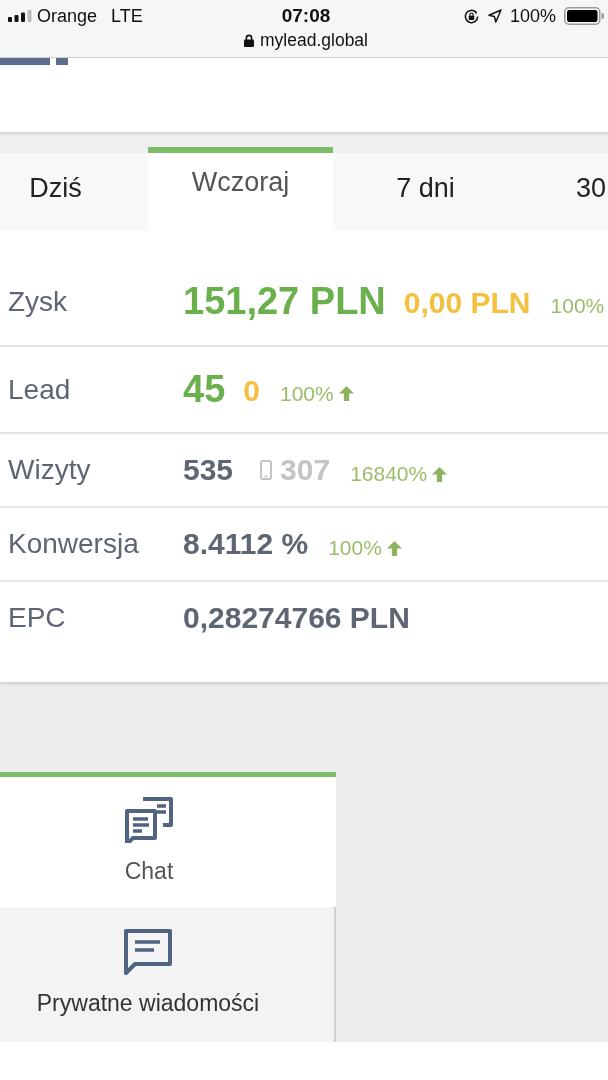 This screenshot has height=1080, width=608. I want to click on network-type: LTE, so click(127, 16).